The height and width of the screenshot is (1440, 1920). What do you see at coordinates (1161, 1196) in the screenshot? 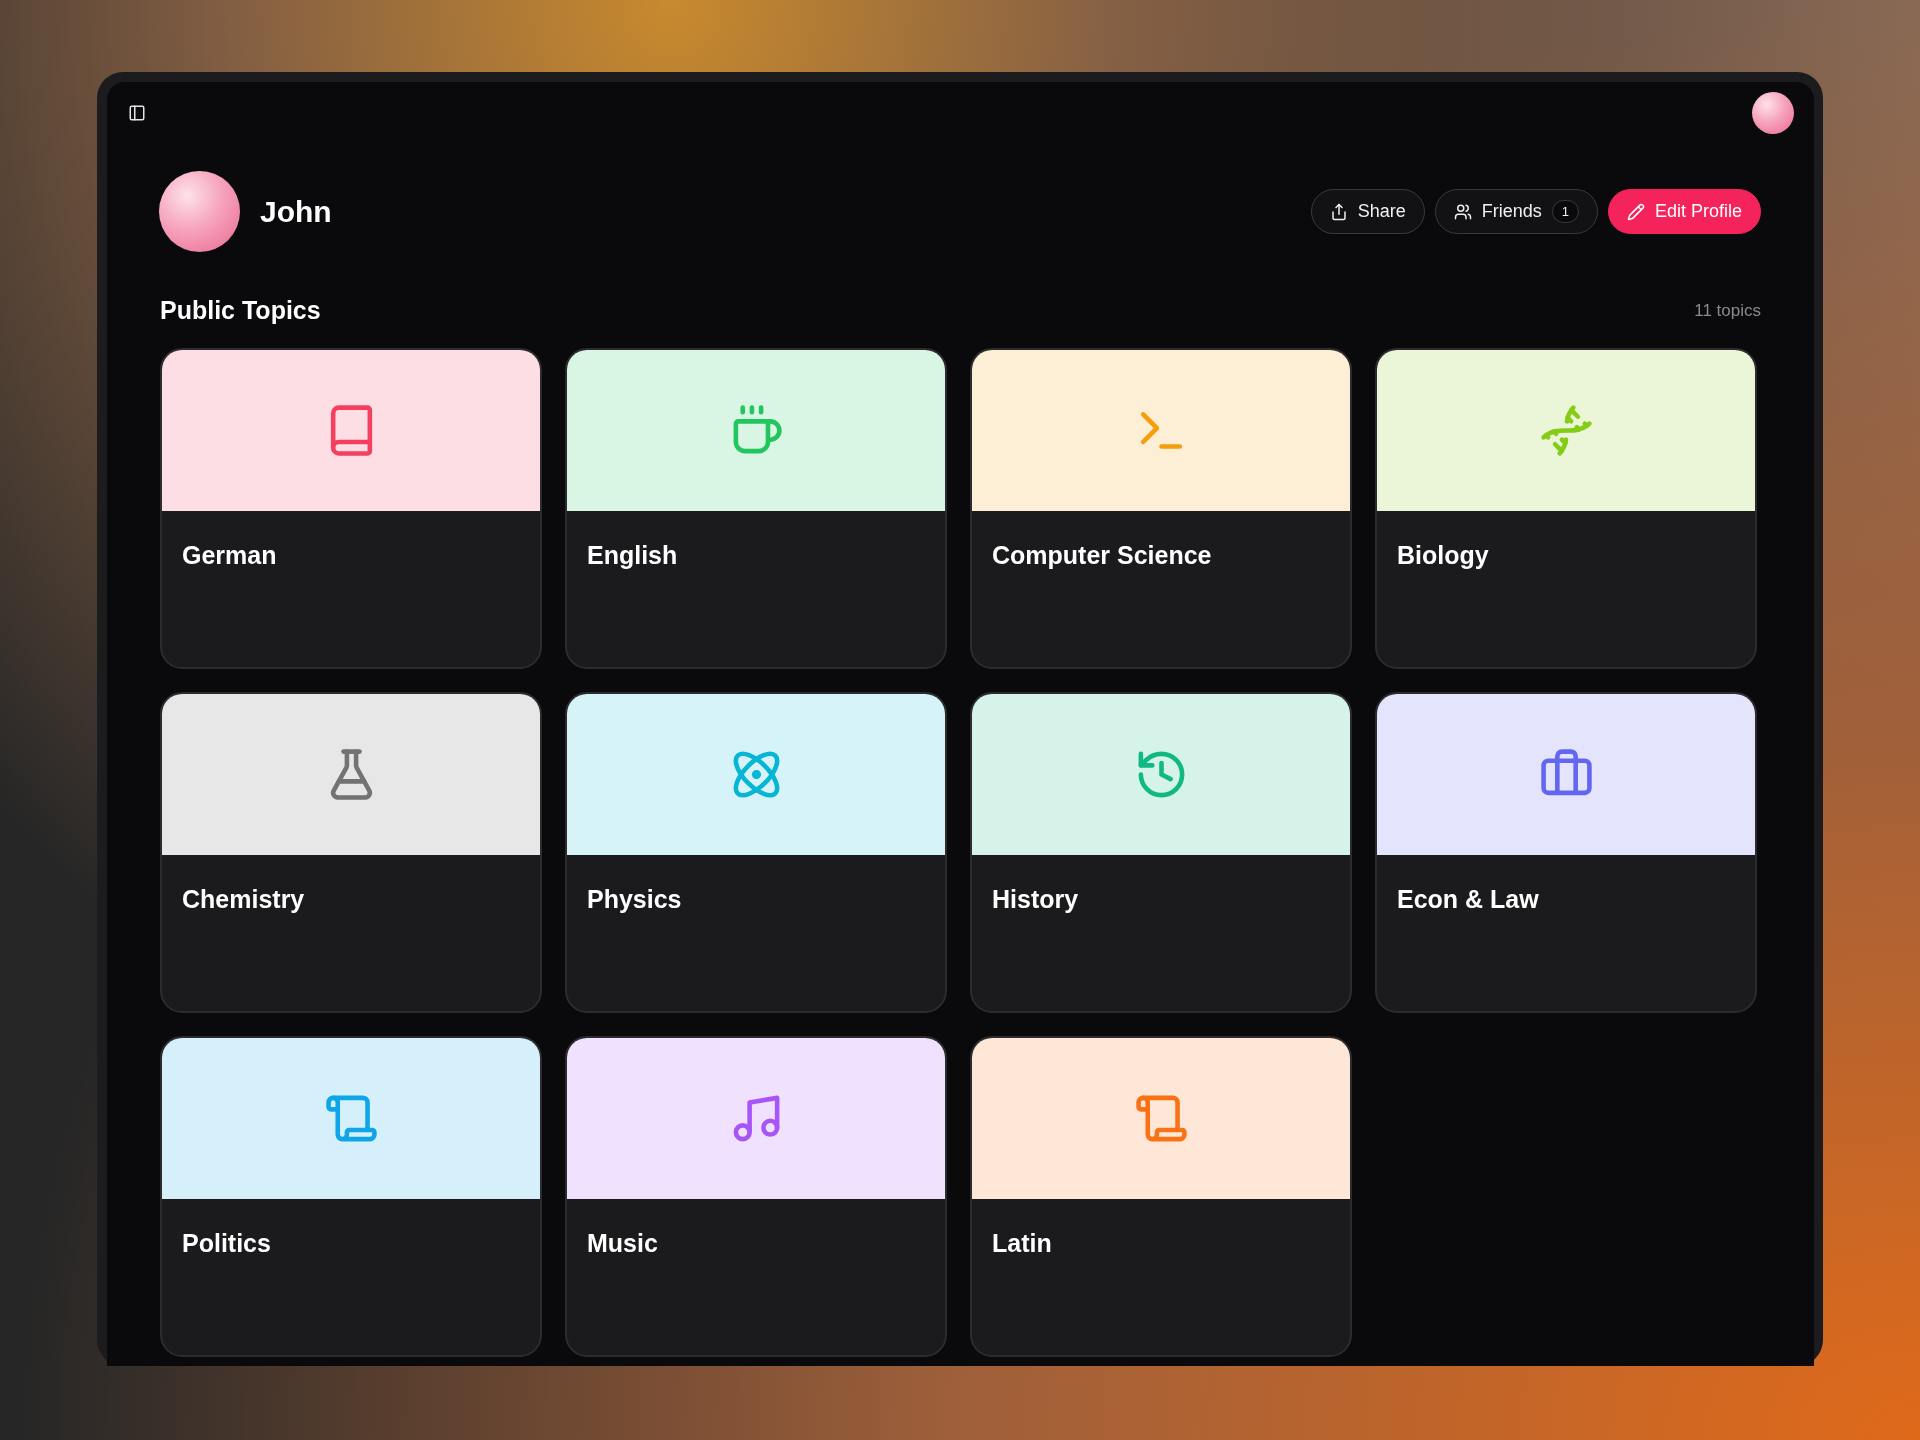
I see `topic-card: Latin` at bounding box center [1161, 1196].